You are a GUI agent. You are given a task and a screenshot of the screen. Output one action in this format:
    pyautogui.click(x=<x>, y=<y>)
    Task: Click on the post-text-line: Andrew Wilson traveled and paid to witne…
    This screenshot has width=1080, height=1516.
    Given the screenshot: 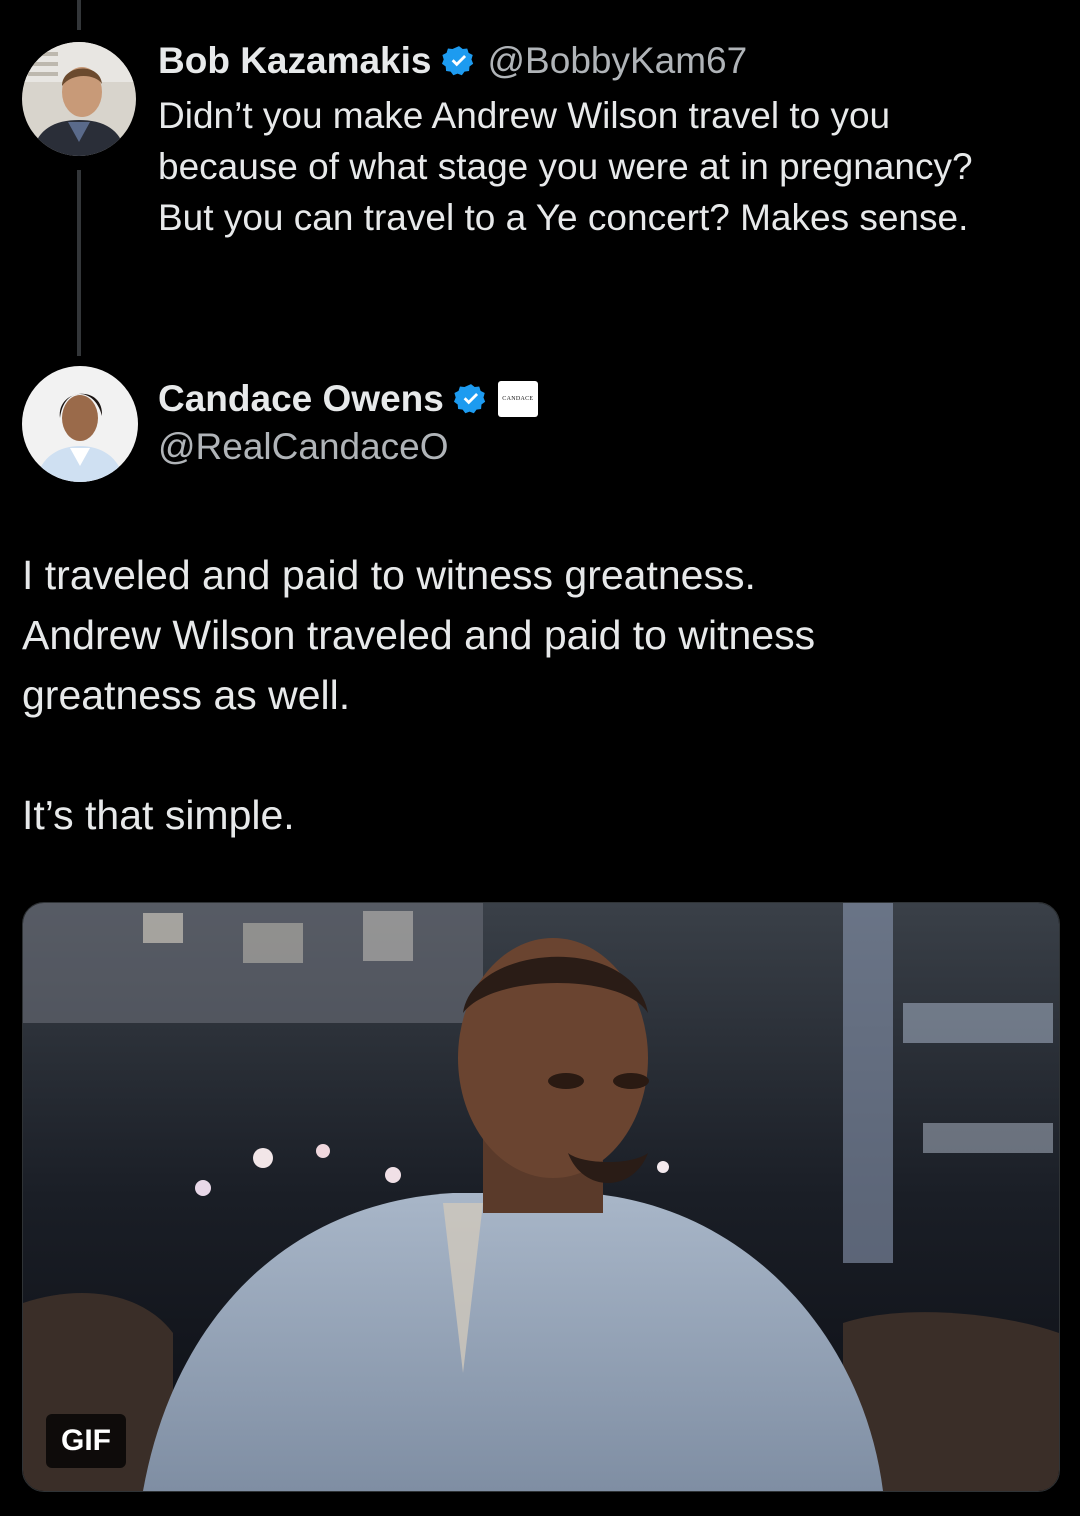 What is the action you would take?
    pyautogui.click(x=419, y=635)
    